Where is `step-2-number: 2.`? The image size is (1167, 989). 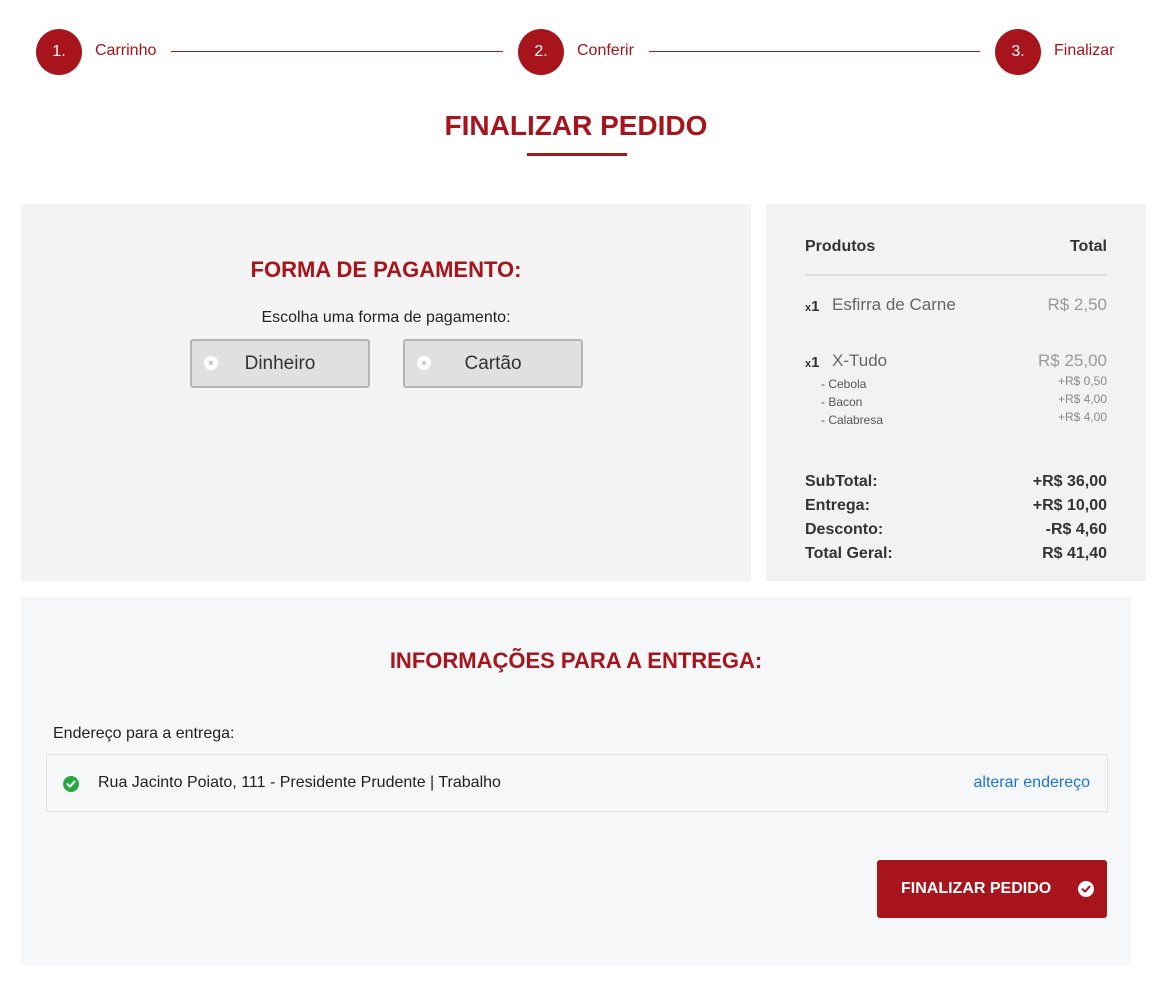 step-2-number: 2. is located at coordinates (541, 51).